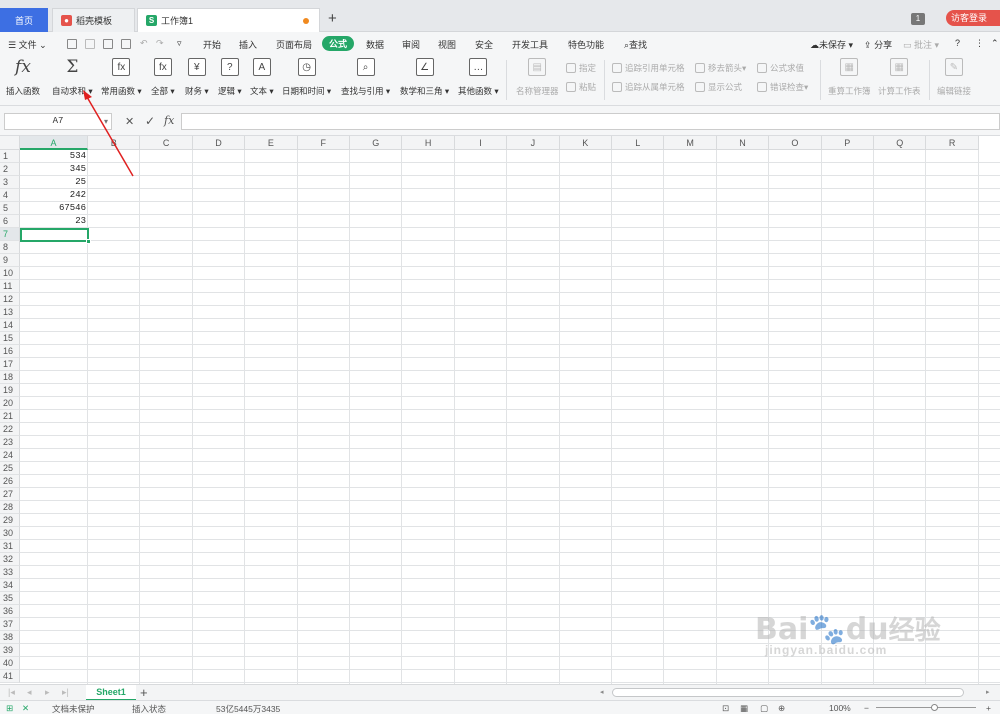  What do you see at coordinates (973, 18) in the screenshot?
I see `login-button: 访客登录` at bounding box center [973, 18].